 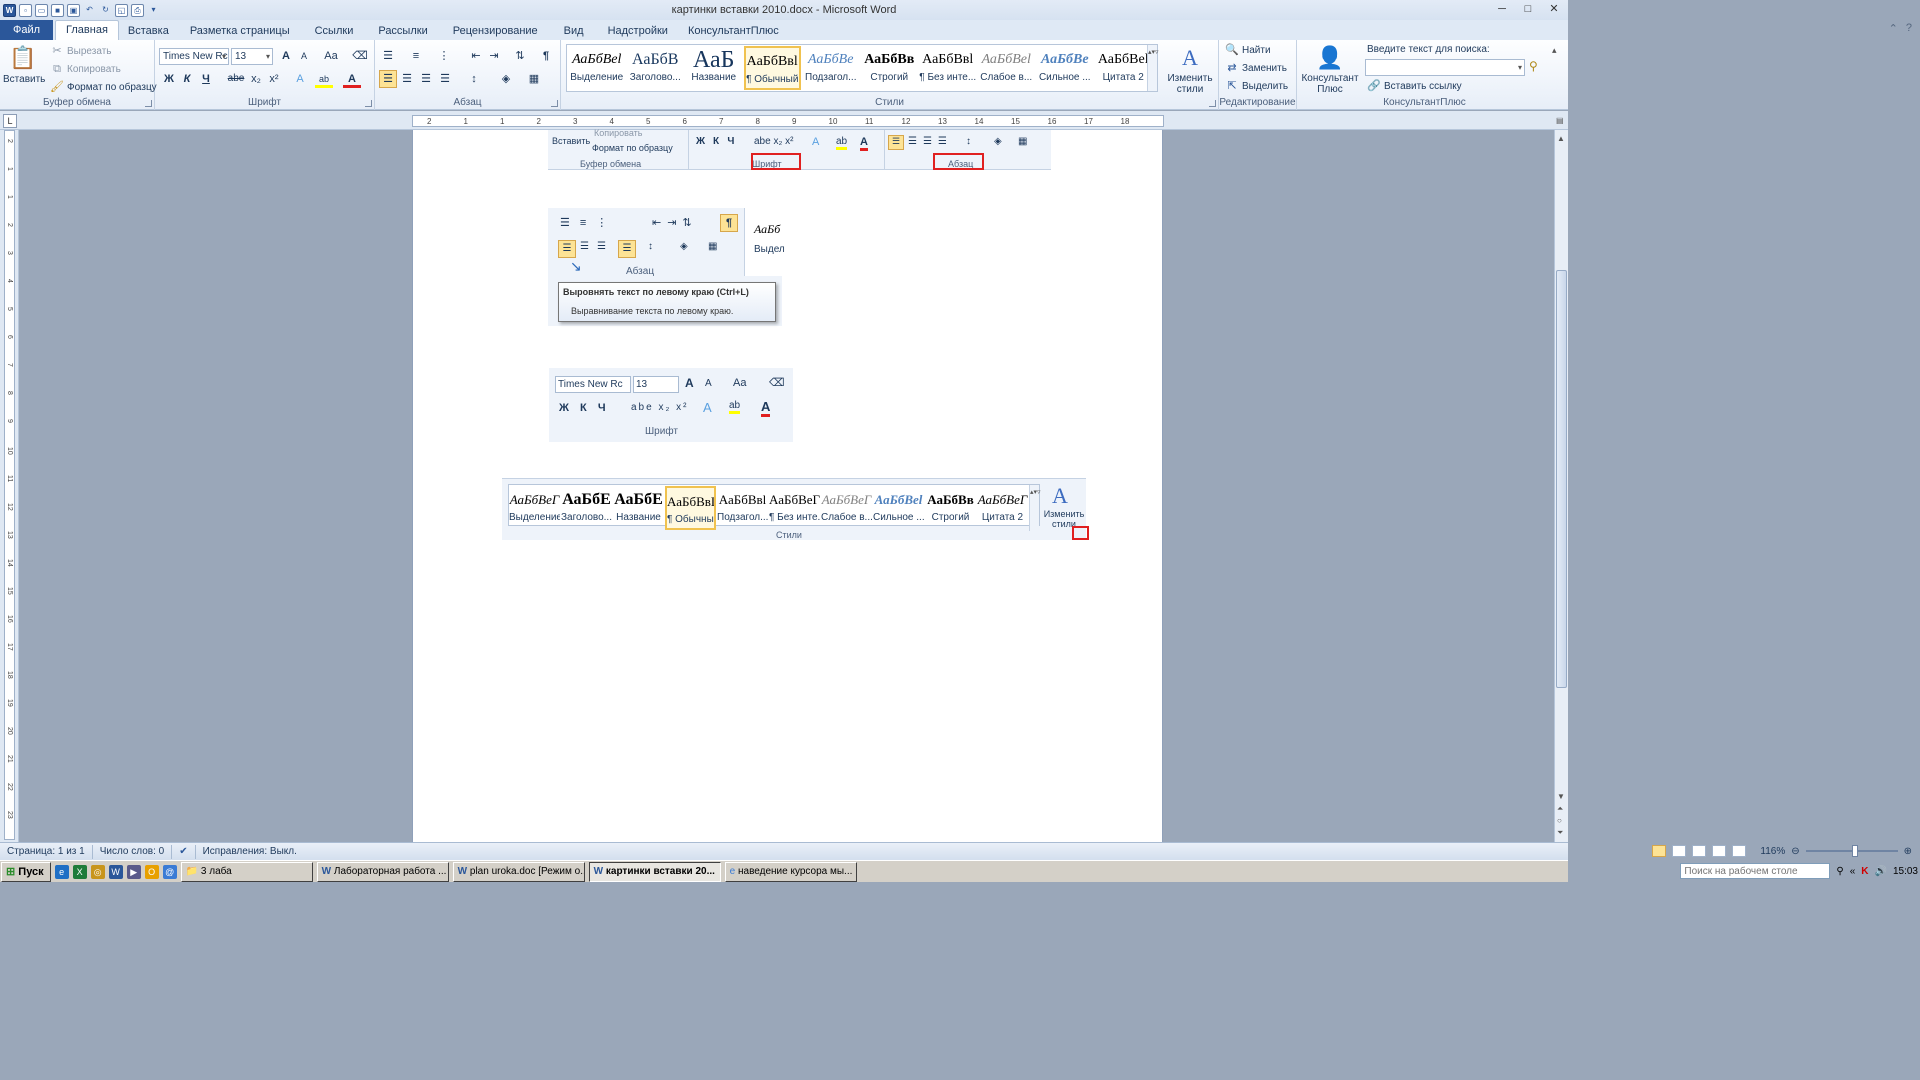 What do you see at coordinates (1561, 138) in the screenshot?
I see `scroll-up-icon: ▲` at bounding box center [1561, 138].